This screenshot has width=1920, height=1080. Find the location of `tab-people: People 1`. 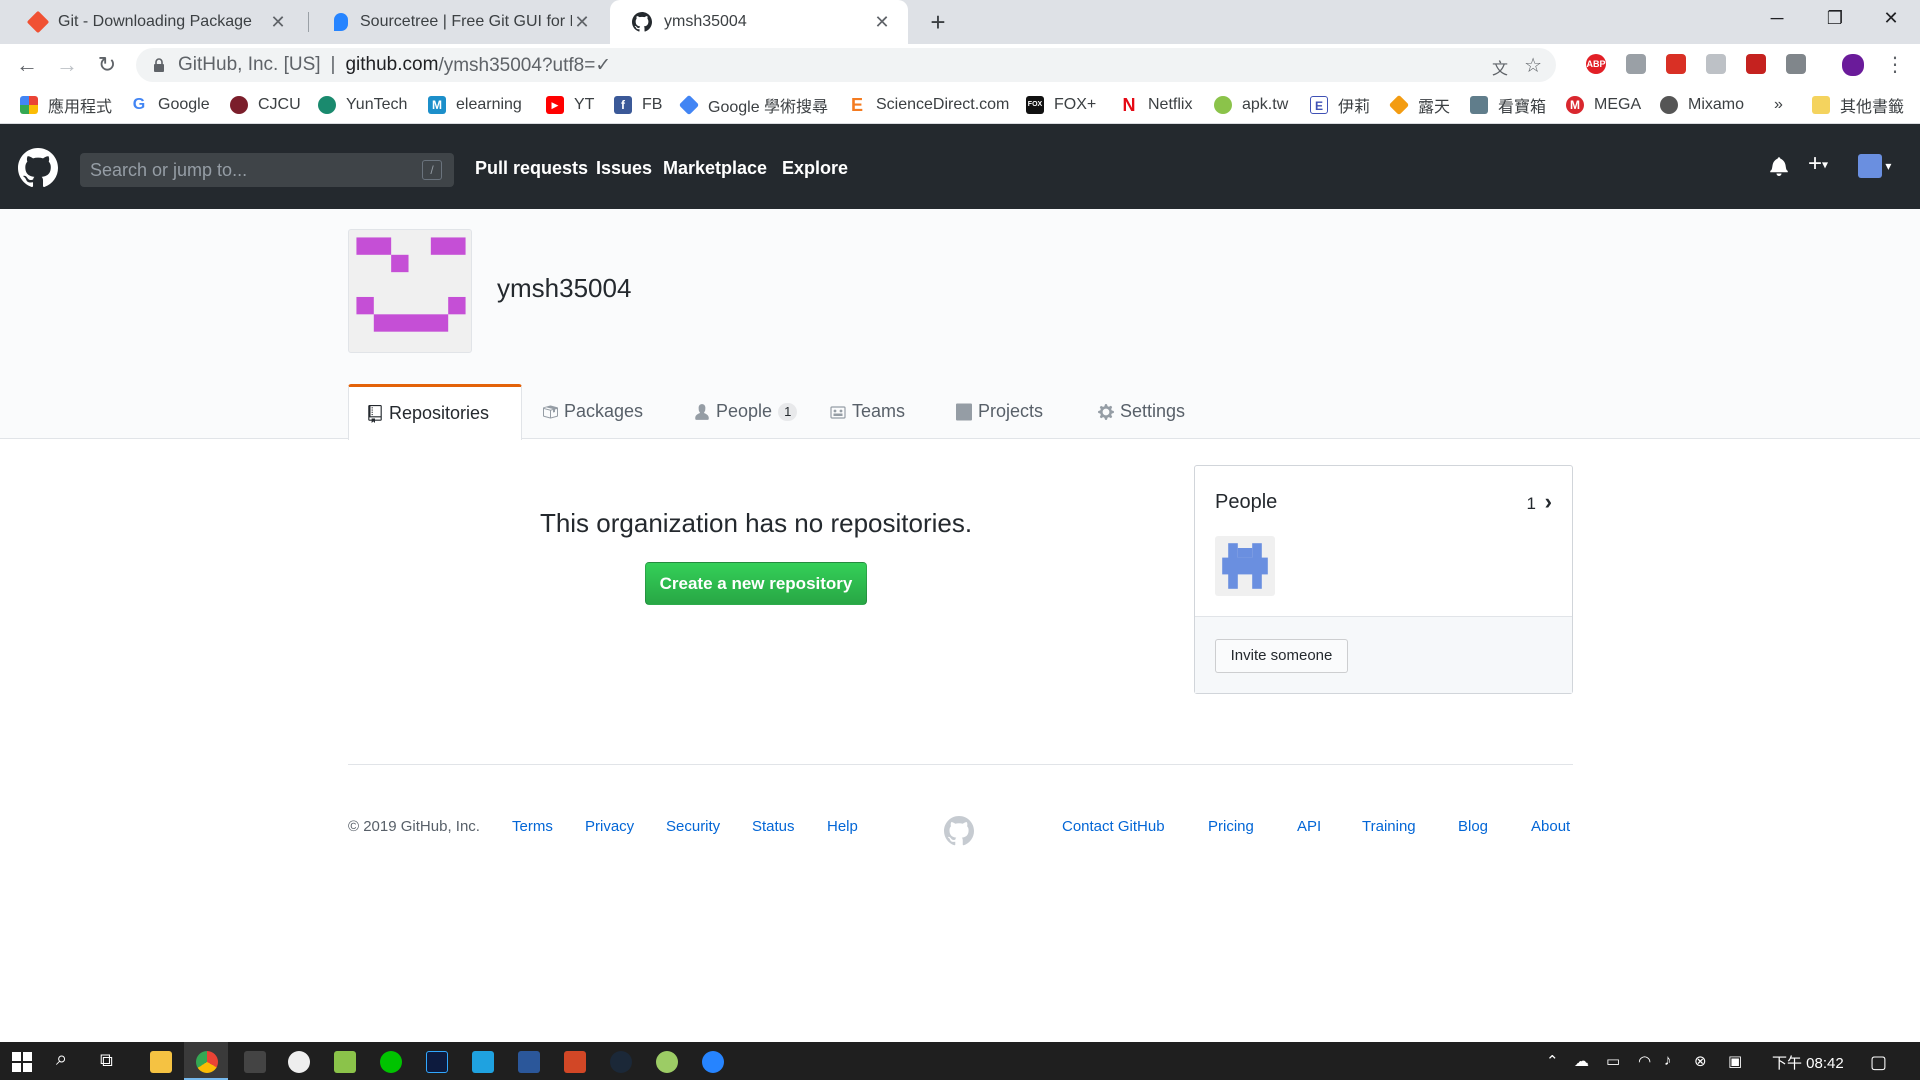

tab-people: People 1 is located at coordinates (745, 411).